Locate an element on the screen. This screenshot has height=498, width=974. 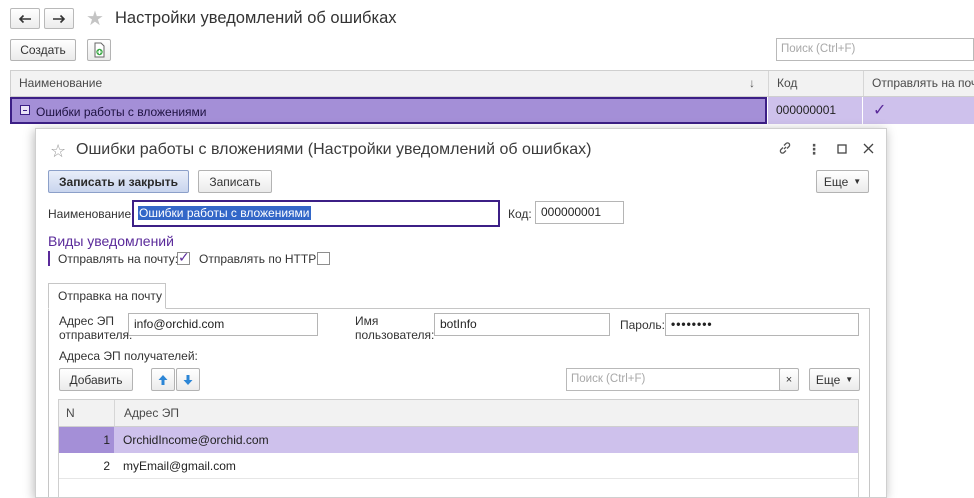
favorite-star-icon: ☆ is located at coordinates (58, 151).